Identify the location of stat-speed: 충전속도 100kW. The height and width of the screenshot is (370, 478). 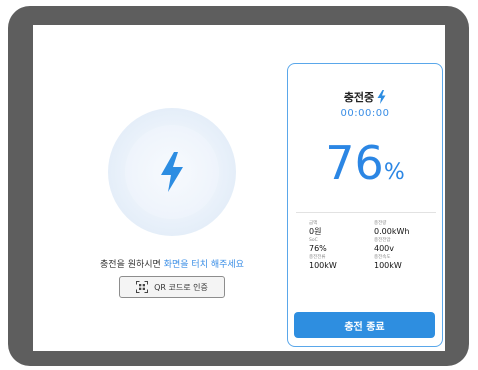
(404, 262).